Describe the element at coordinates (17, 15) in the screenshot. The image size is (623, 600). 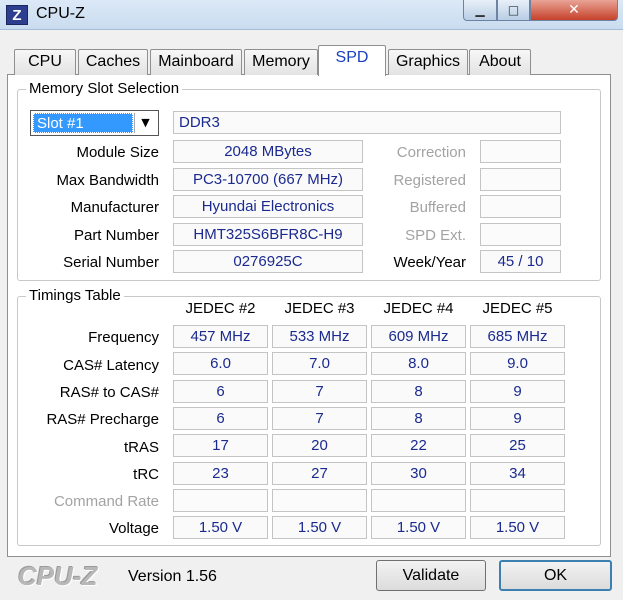
I see `cpuz-app-icon: Z` at that location.